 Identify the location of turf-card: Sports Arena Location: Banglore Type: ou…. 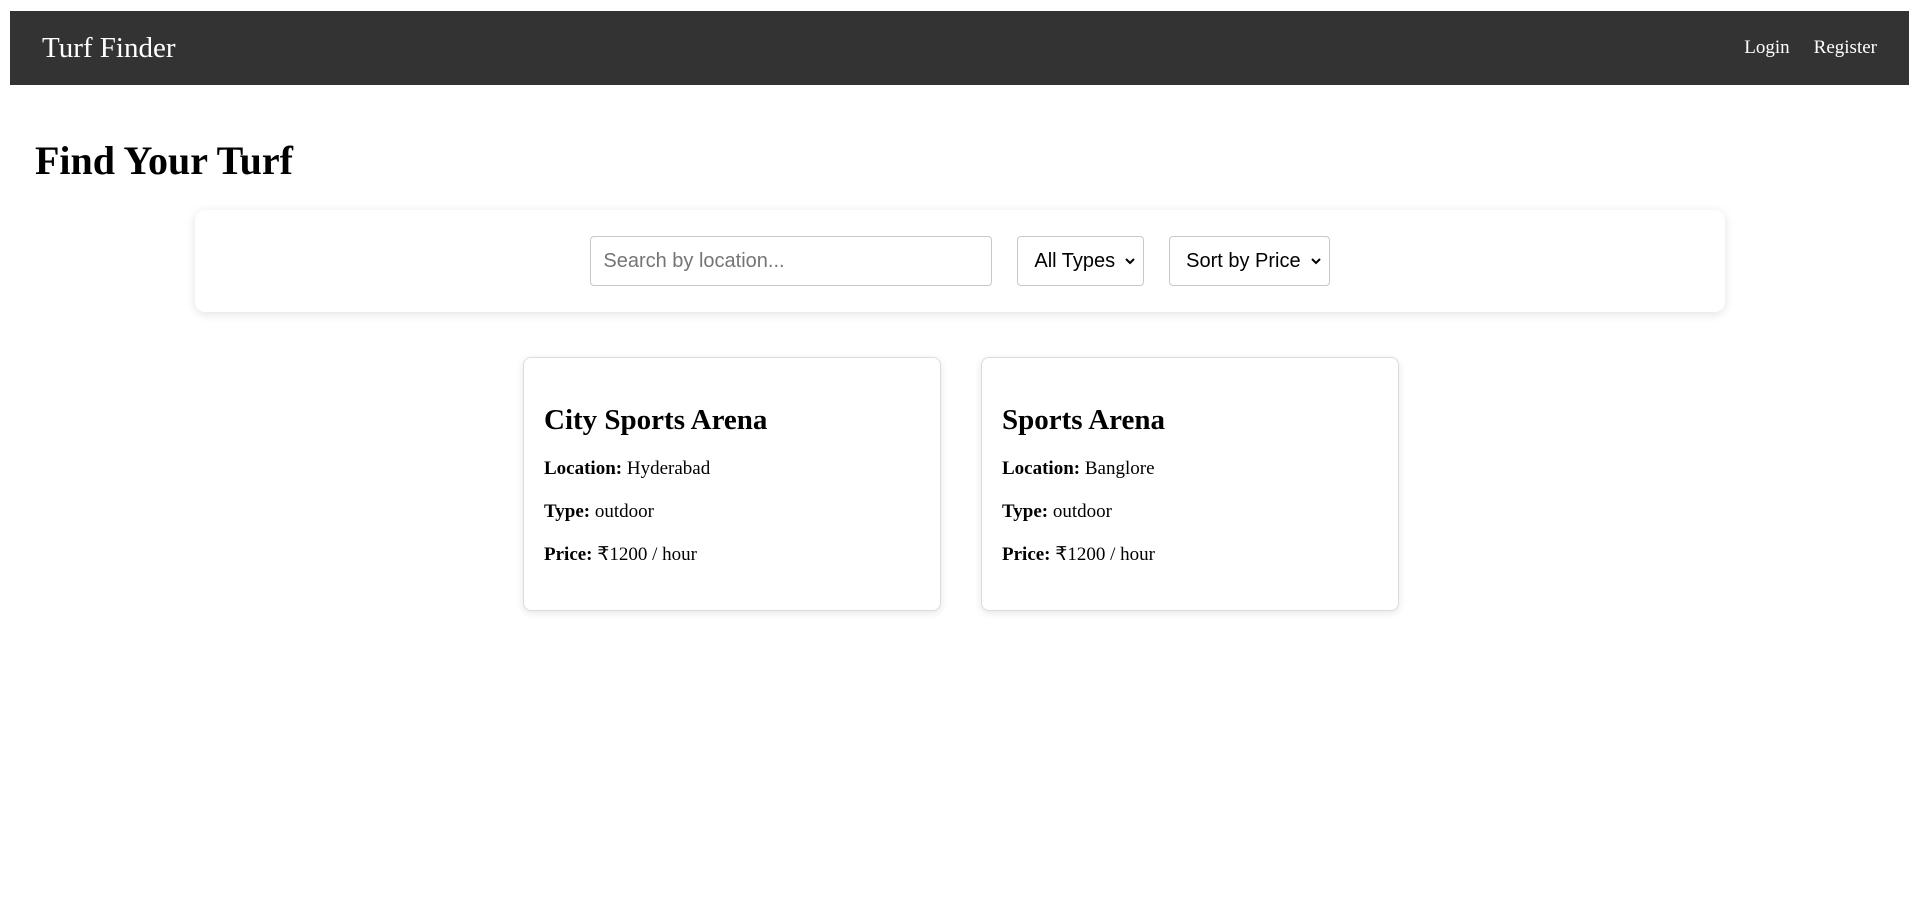
(1190, 484).